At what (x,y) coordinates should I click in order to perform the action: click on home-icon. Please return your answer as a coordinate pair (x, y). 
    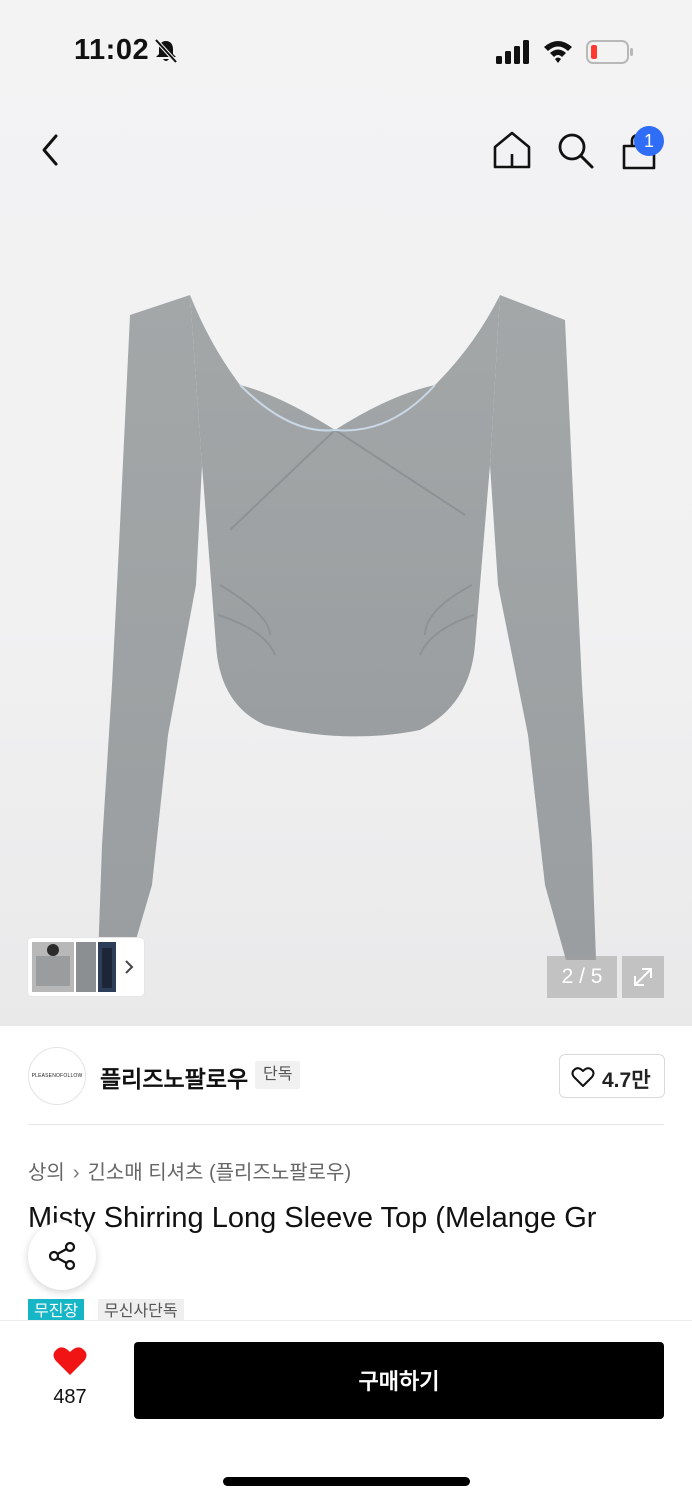
    Looking at the image, I should click on (512, 150).